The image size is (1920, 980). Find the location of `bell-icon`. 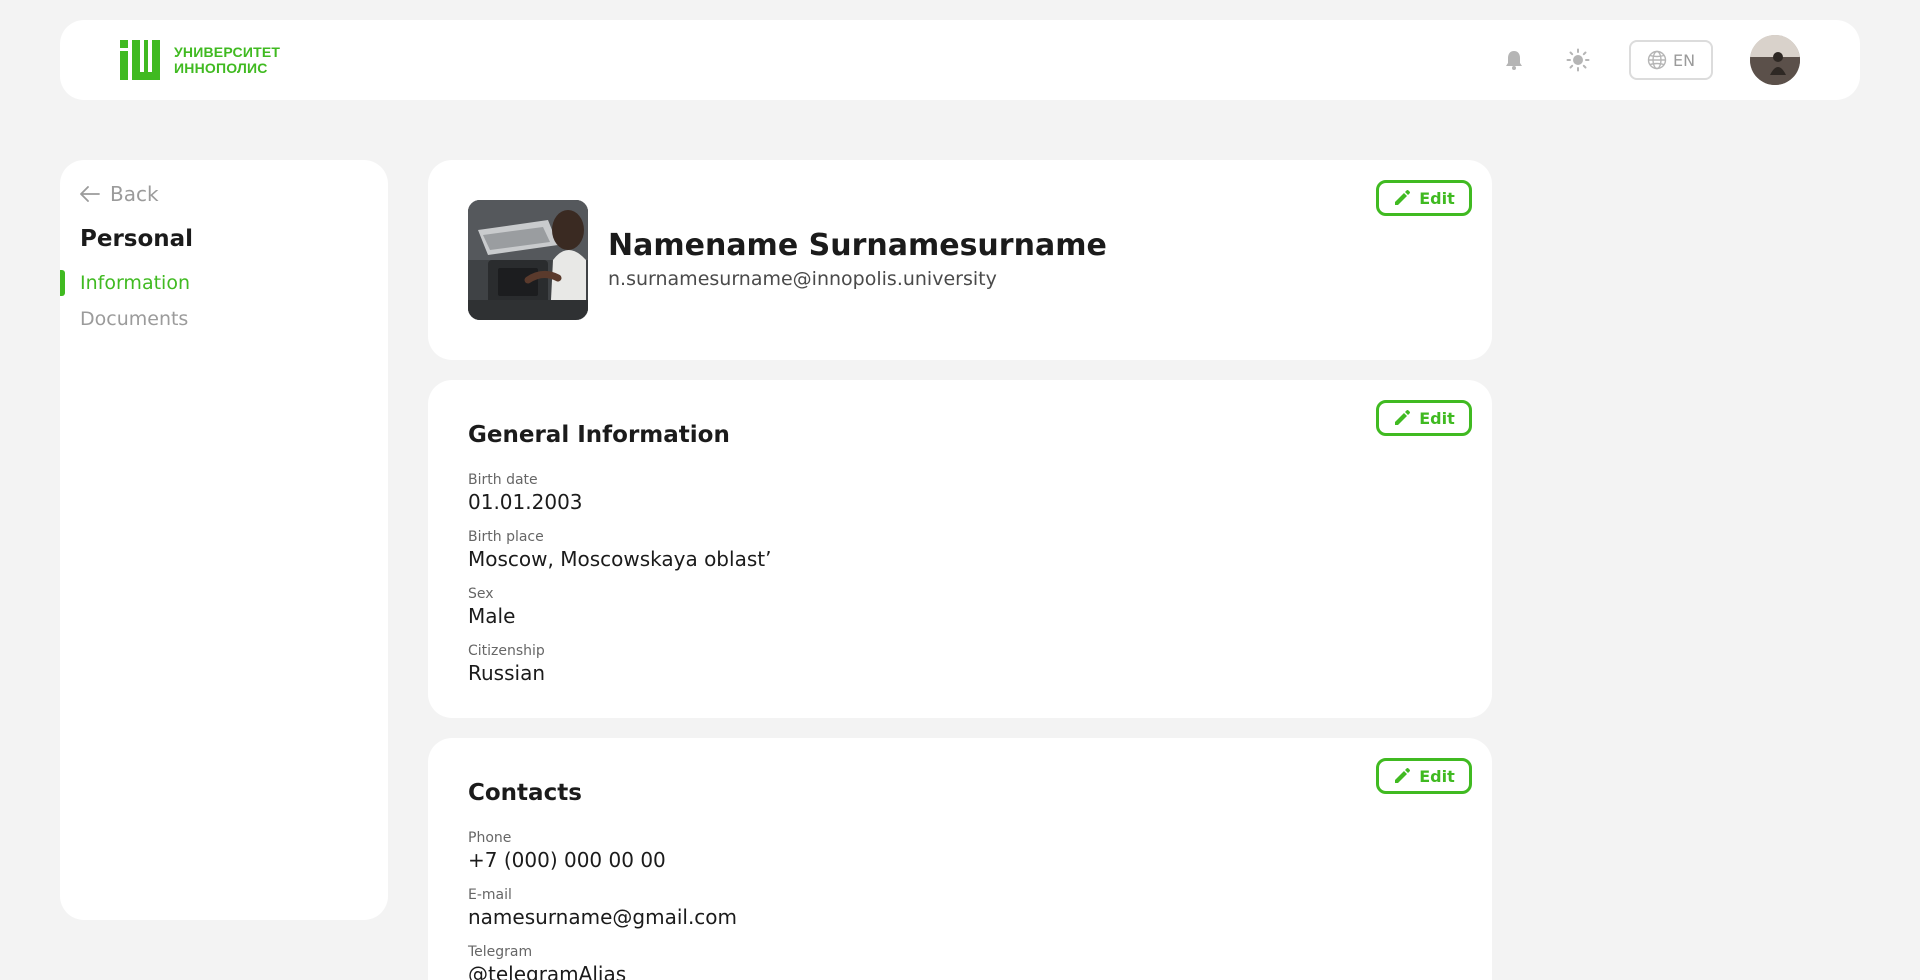

bell-icon is located at coordinates (1514, 60).